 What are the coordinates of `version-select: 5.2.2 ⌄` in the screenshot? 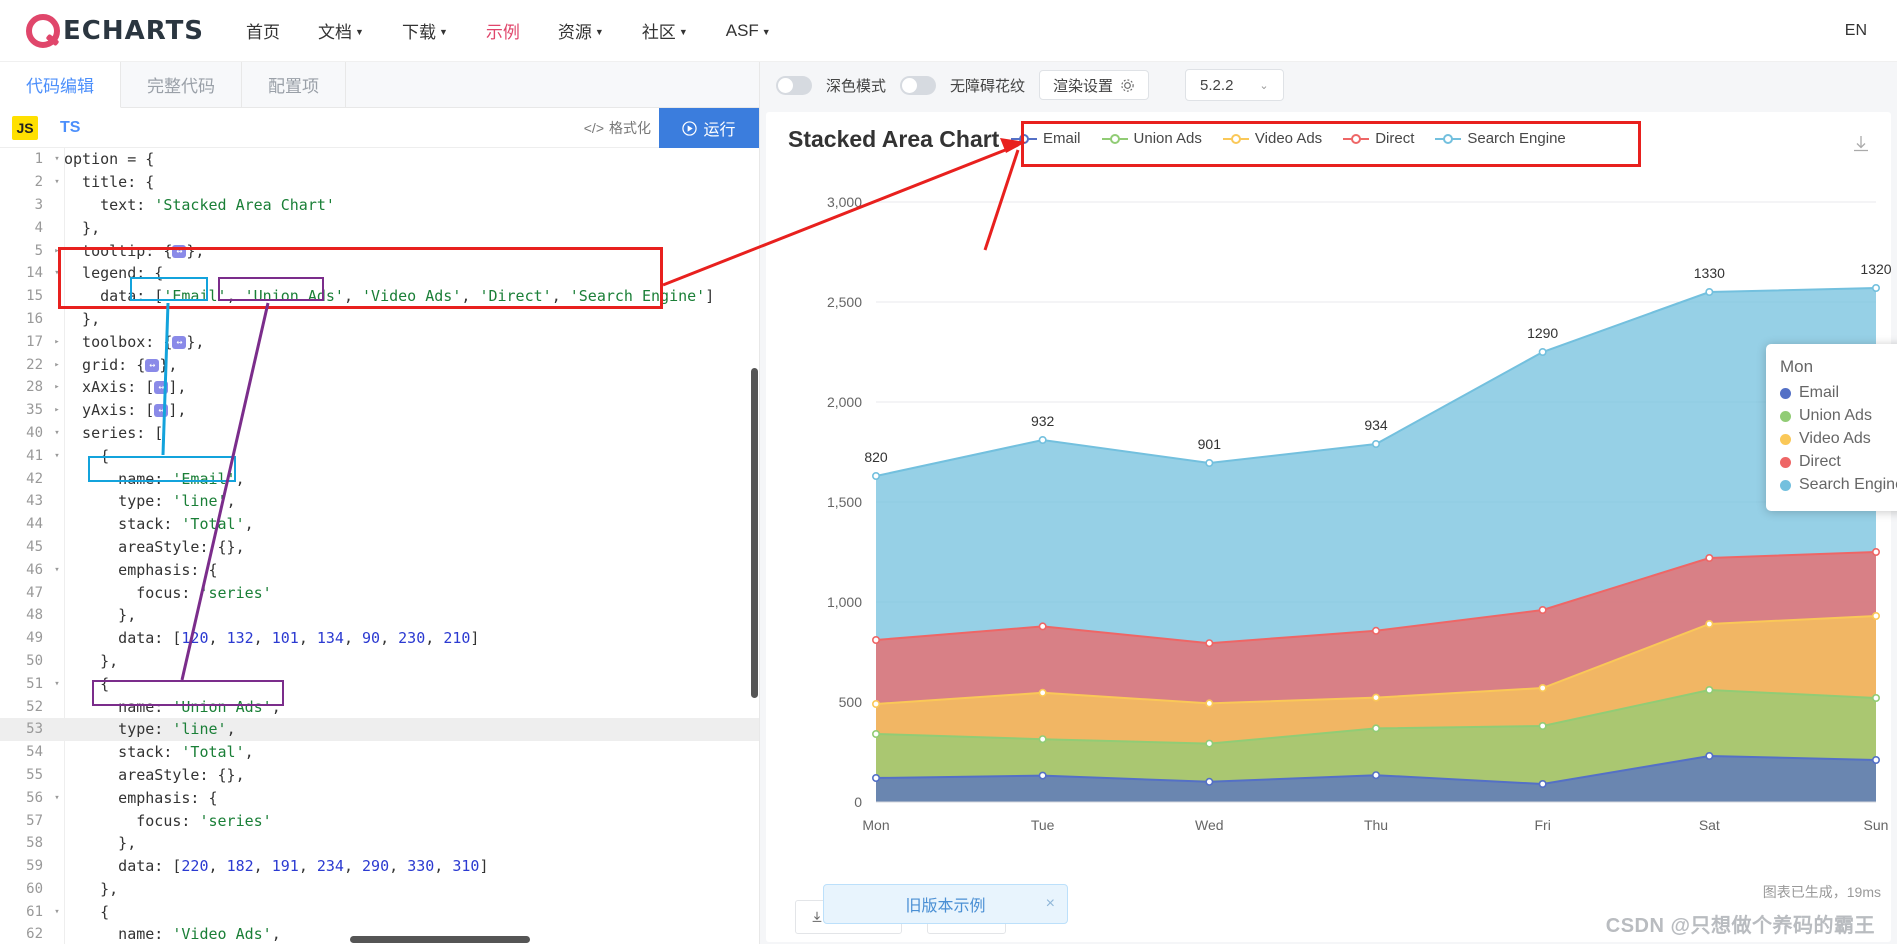 It's located at (1234, 85).